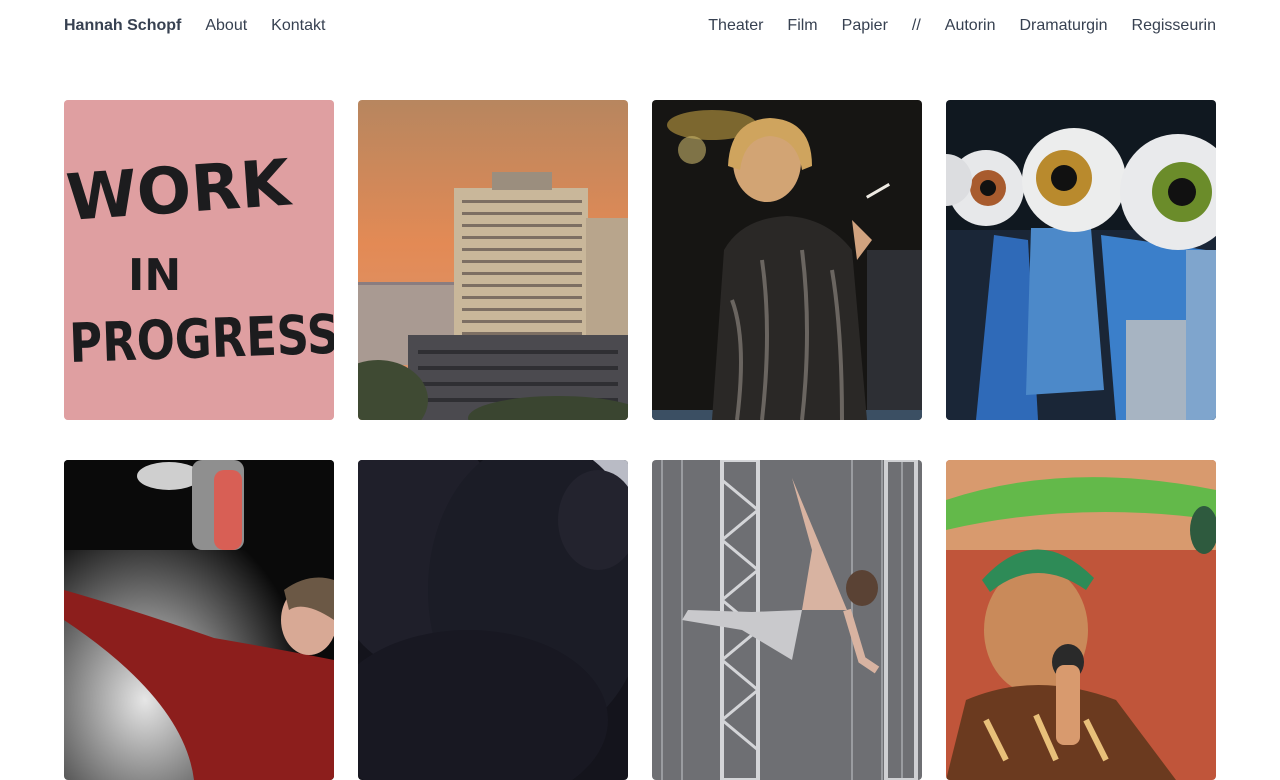 This screenshot has height=780, width=1280. I want to click on nav-author: Autorin, so click(970, 26).